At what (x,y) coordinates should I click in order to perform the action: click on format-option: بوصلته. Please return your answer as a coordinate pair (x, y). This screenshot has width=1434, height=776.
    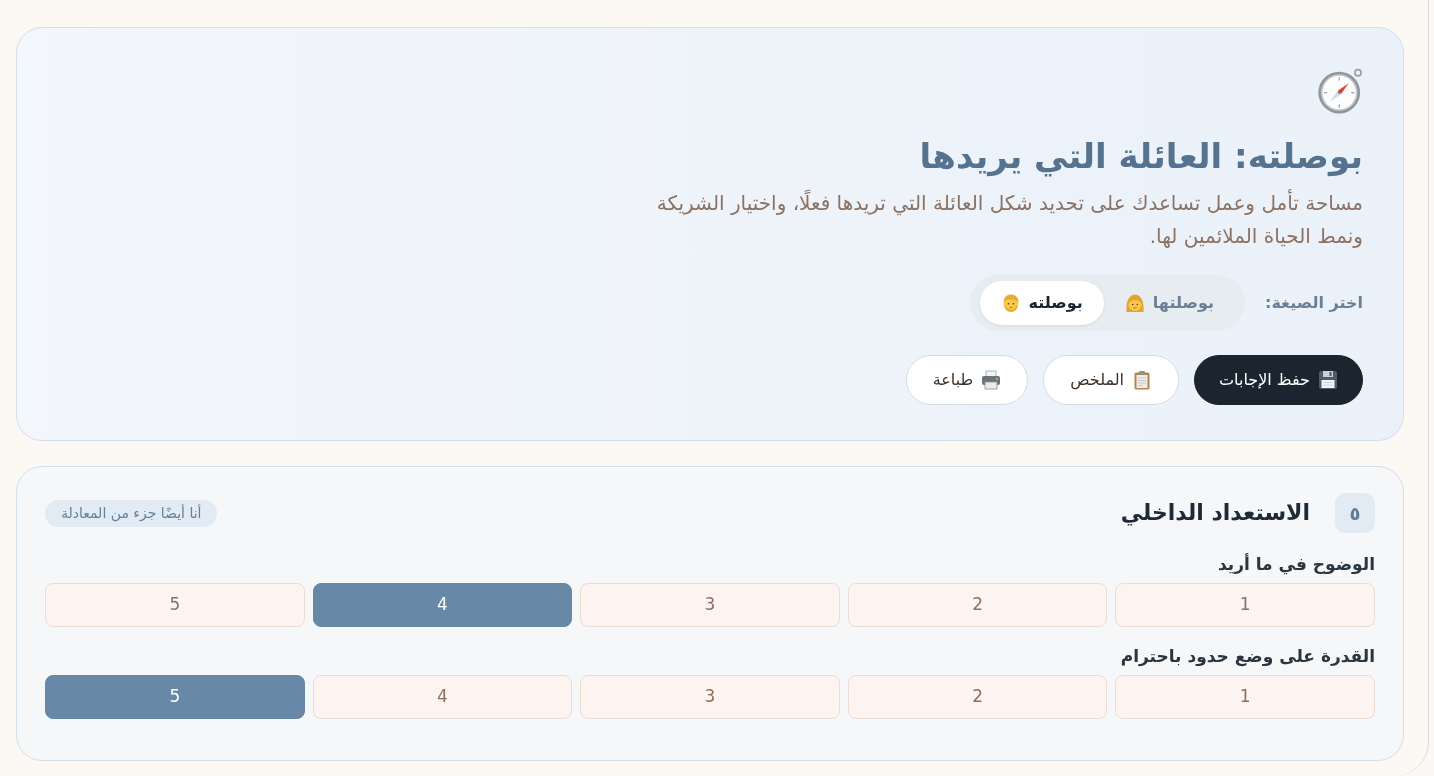
    Looking at the image, I should click on (1041, 303).